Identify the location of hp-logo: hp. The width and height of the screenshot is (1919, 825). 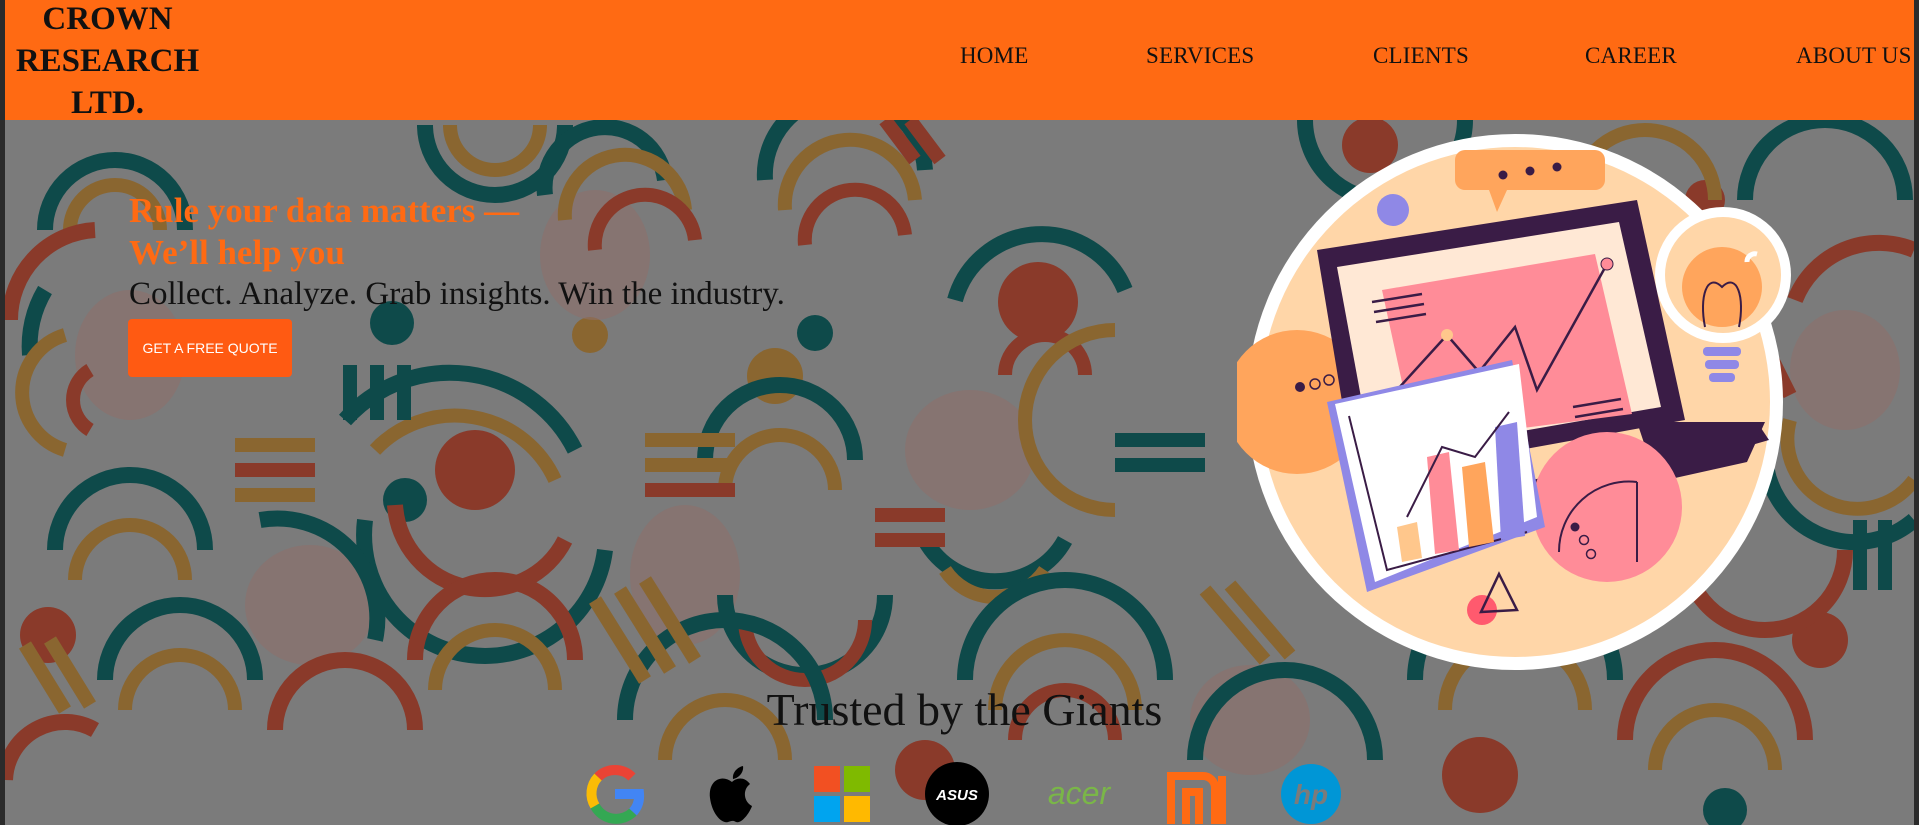
(1311, 794).